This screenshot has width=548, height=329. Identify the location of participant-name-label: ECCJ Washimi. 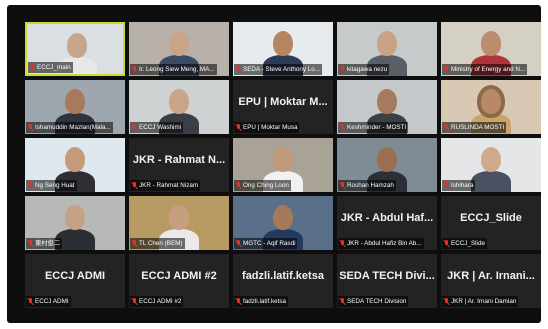
(157, 127).